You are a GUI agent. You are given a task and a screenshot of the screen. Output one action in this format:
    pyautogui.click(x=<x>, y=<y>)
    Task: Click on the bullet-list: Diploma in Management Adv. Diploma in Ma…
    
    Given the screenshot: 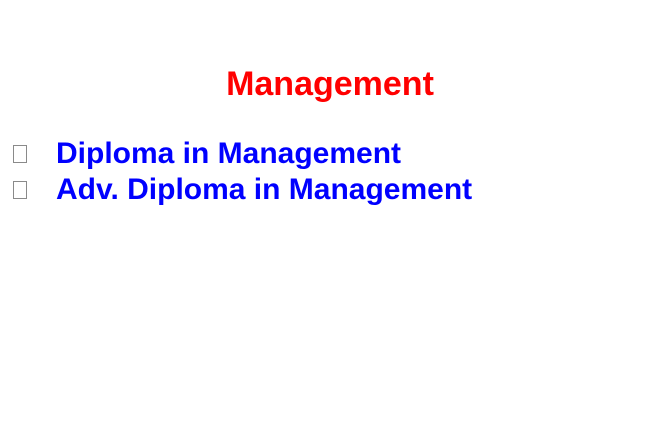 What is the action you would take?
    pyautogui.click(x=240, y=172)
    